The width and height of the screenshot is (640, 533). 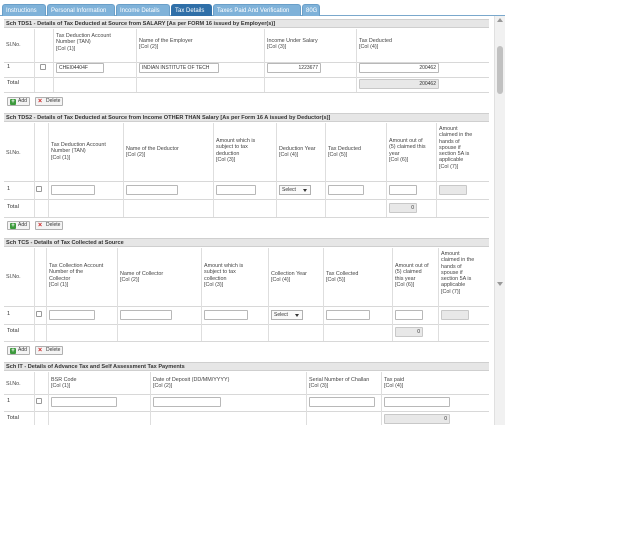 What do you see at coordinates (81, 10) in the screenshot?
I see `tab-personal-information: Personal Information` at bounding box center [81, 10].